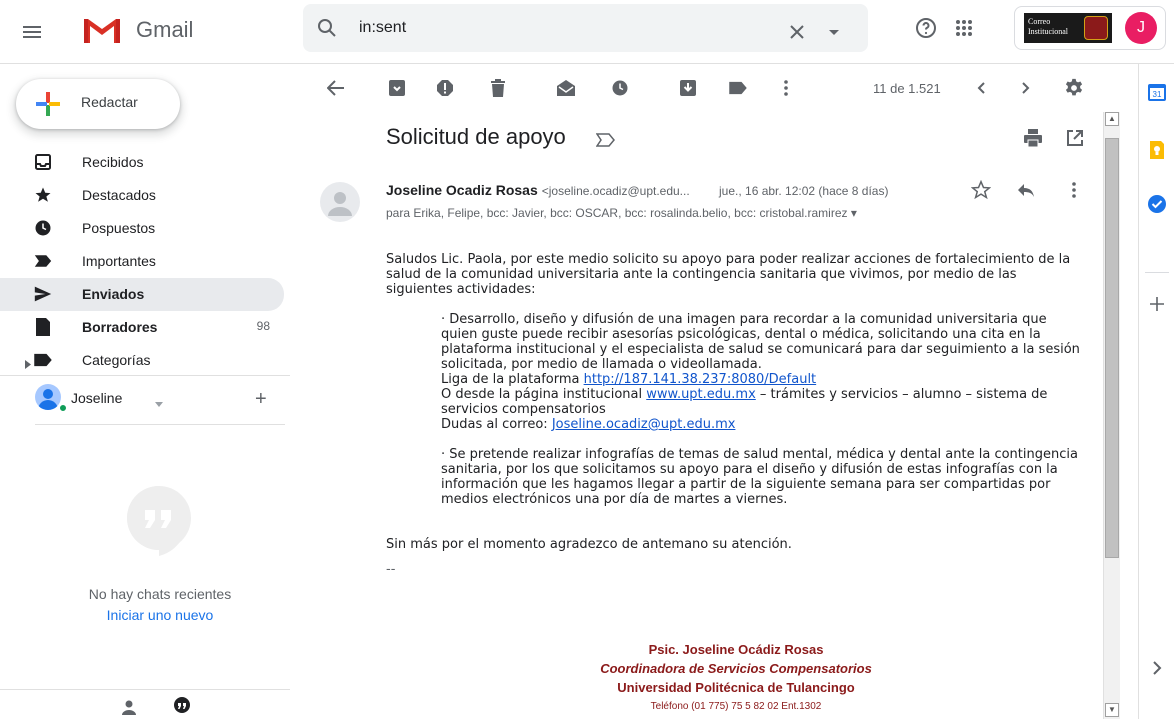 The height and width of the screenshot is (719, 1174). I want to click on message-counter: 11 de 1.521, so click(907, 88).